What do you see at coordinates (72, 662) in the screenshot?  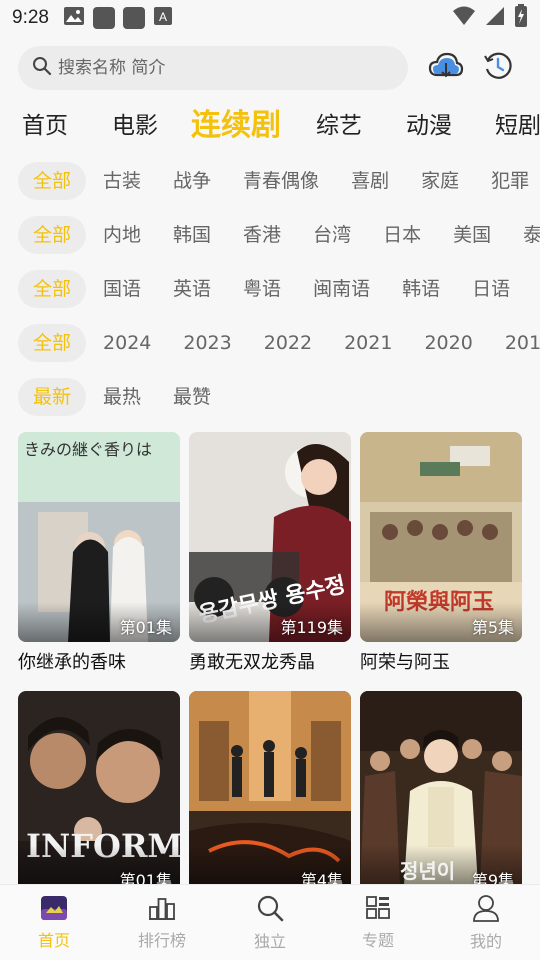 I see `card-title: 你继承的香味` at bounding box center [72, 662].